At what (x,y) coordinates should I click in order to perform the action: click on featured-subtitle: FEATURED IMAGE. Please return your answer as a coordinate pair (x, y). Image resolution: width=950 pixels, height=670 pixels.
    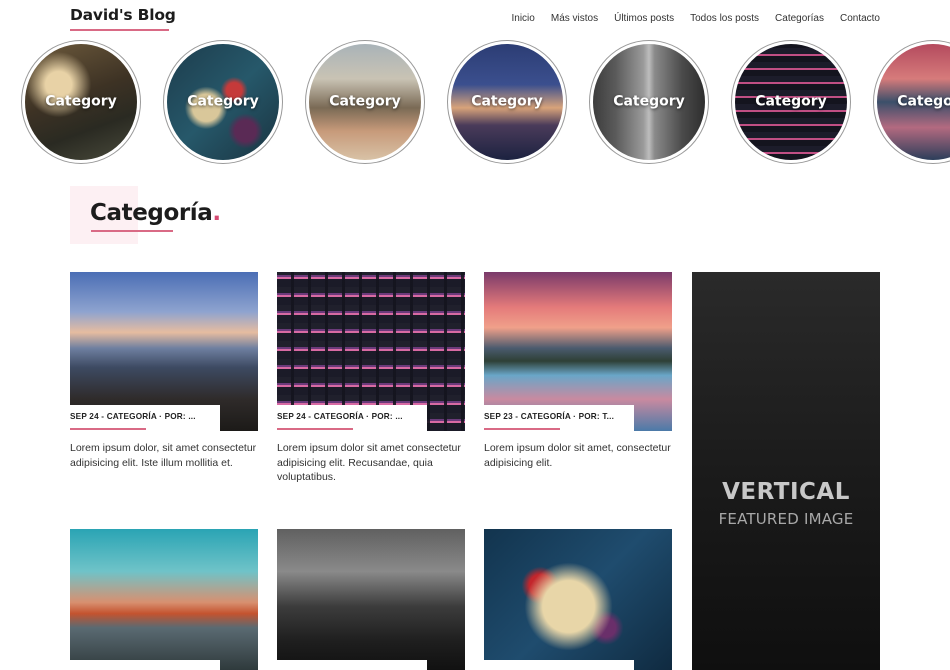
    Looking at the image, I should click on (786, 519).